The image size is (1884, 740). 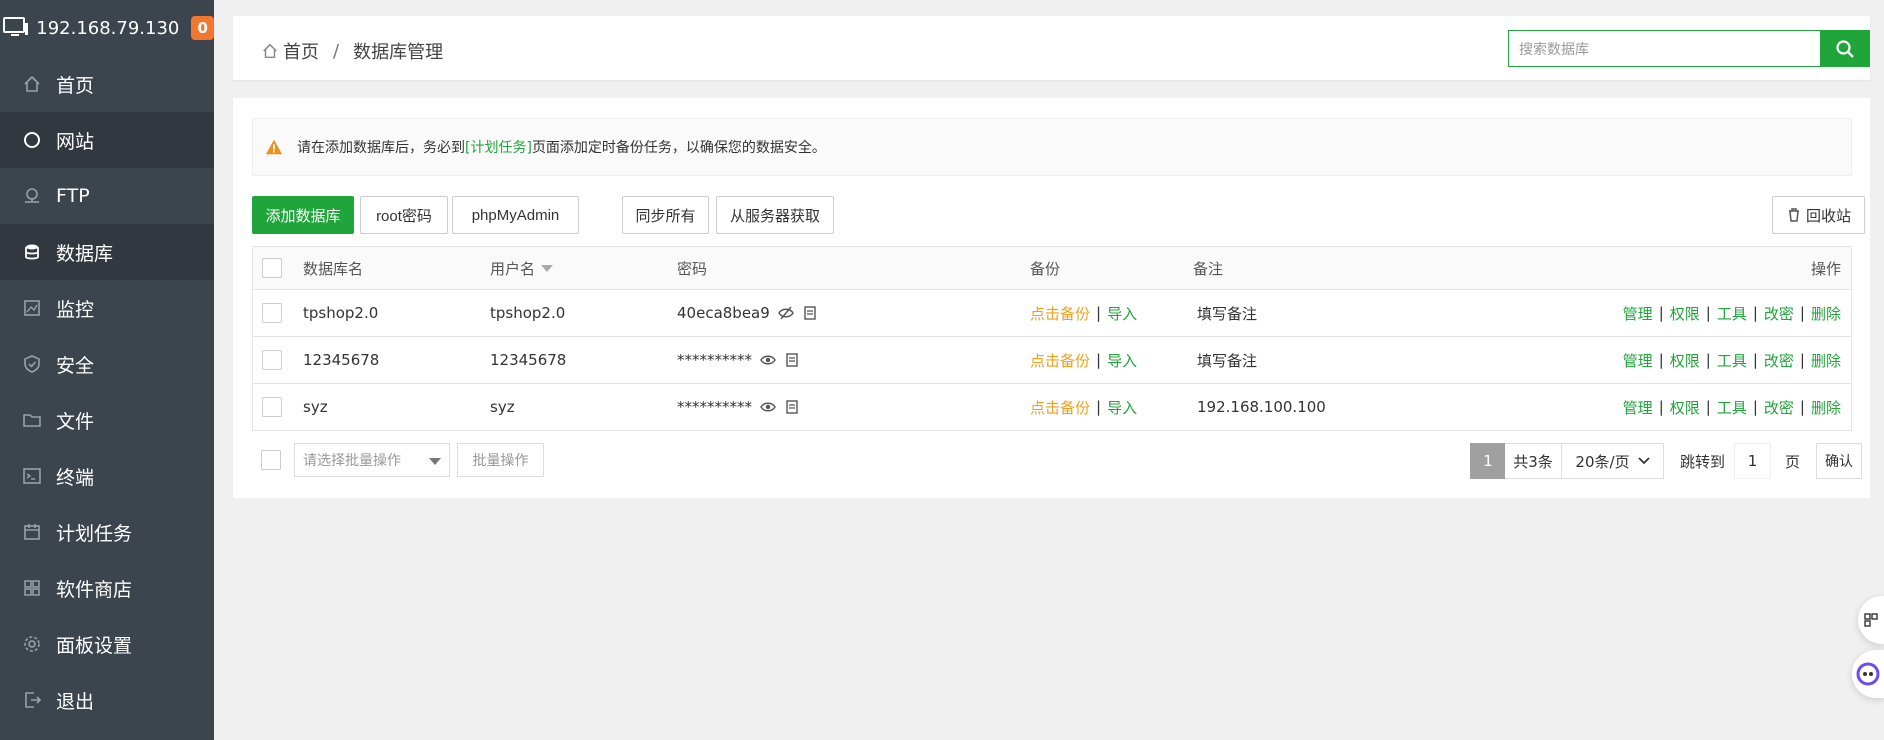 I want to click on sidebar-item-settings: 面板设置, so click(x=107, y=644).